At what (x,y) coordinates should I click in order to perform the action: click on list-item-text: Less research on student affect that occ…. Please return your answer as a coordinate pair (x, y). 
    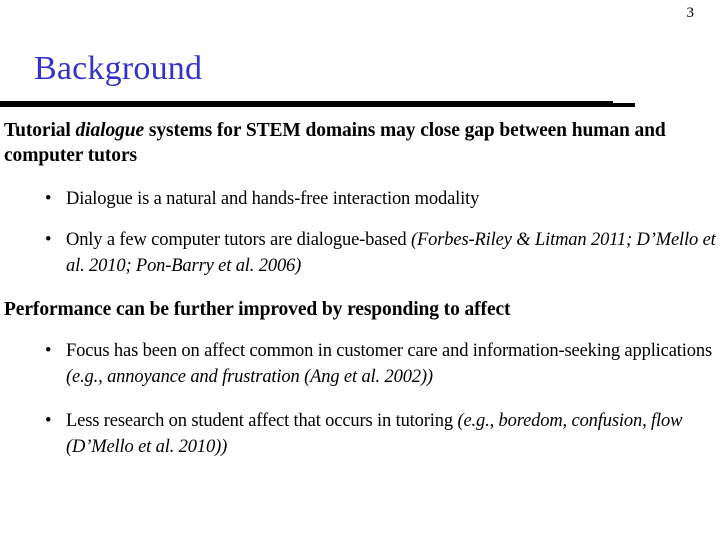
    Looking at the image, I should click on (262, 421).